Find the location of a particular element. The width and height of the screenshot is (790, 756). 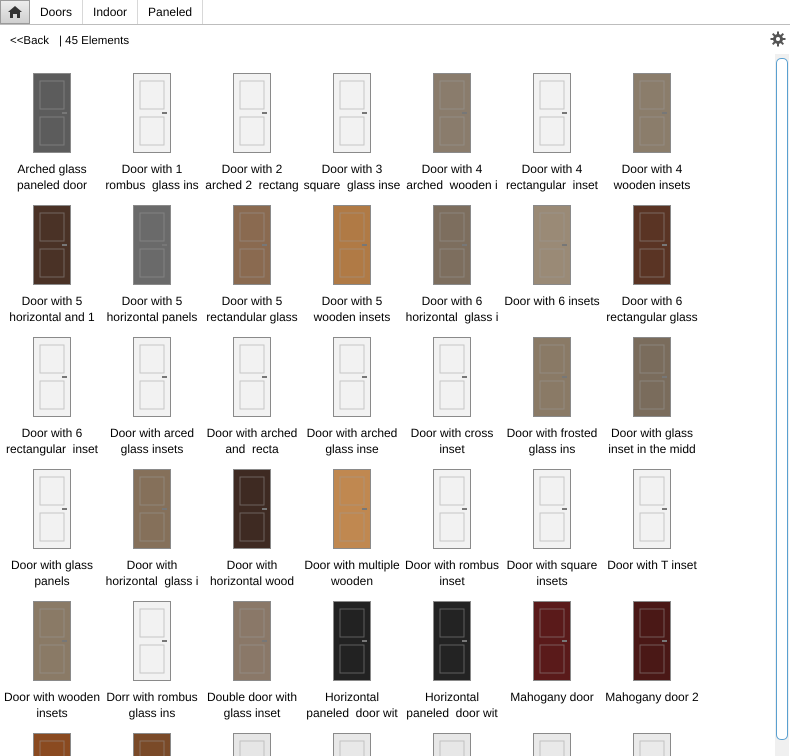

breadcrumb-item: Paneled is located at coordinates (171, 12).